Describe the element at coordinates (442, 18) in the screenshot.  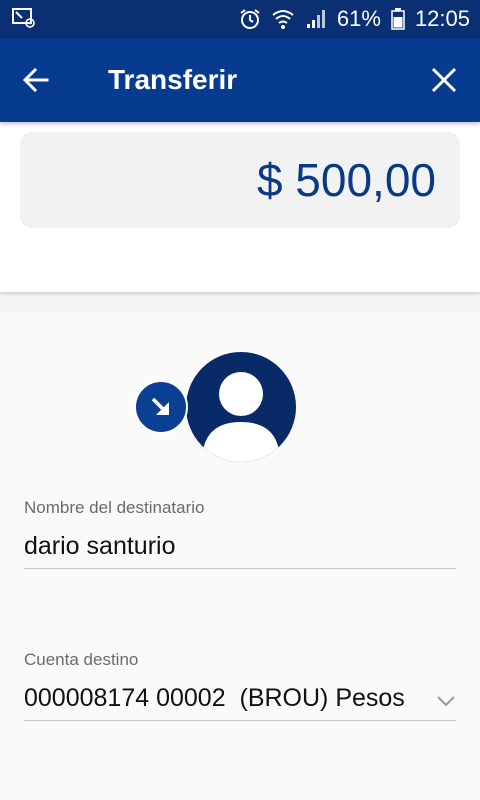
I see `clock-time: 12:05` at that location.